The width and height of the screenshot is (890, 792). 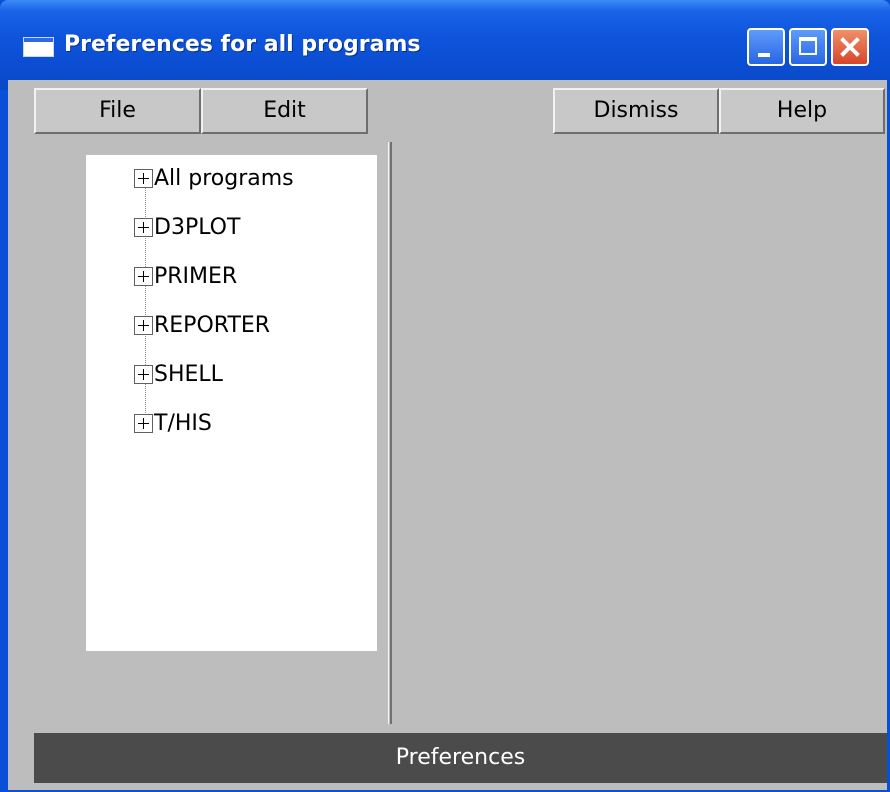 I want to click on maximize-button, so click(x=808, y=47).